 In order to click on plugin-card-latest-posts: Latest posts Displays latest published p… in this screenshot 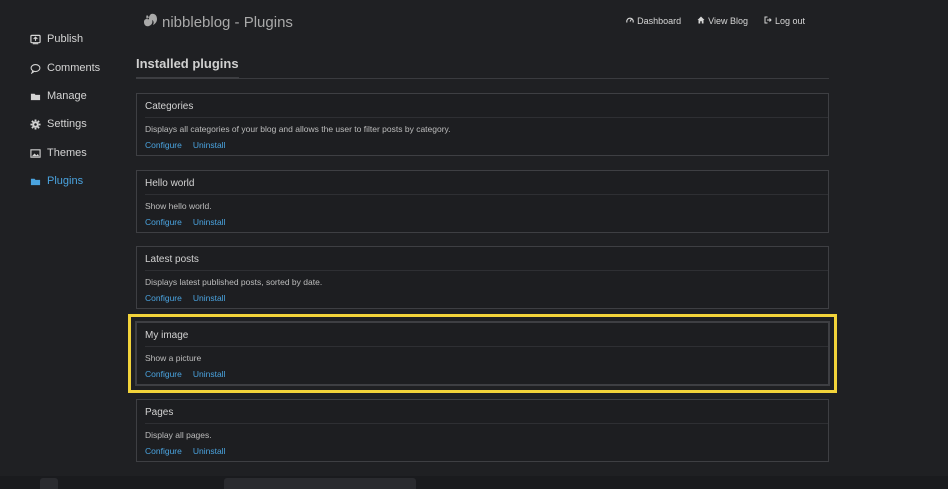, I will do `click(482, 277)`.